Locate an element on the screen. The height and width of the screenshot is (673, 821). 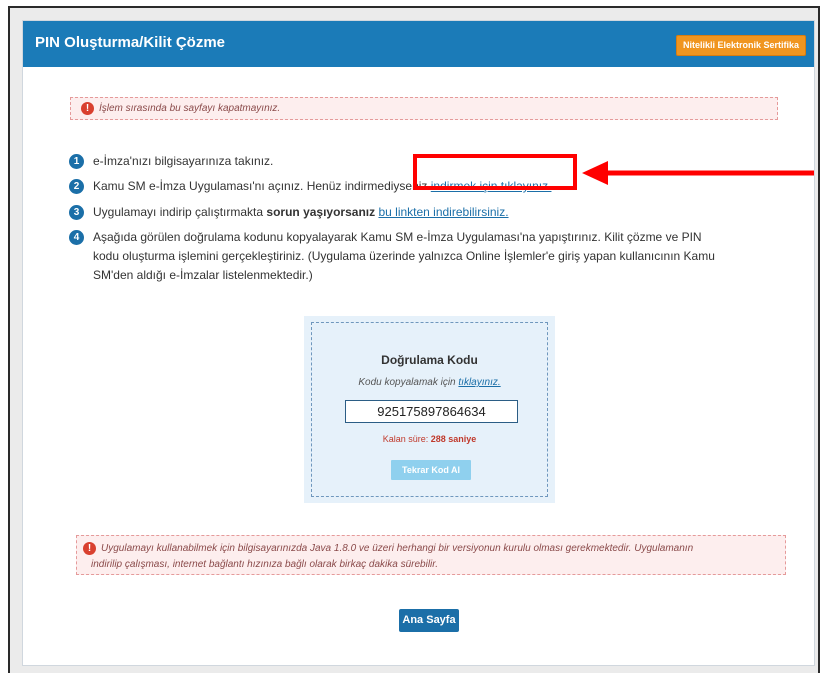
verification-title: Doğrulama Kodu is located at coordinates (429, 360).